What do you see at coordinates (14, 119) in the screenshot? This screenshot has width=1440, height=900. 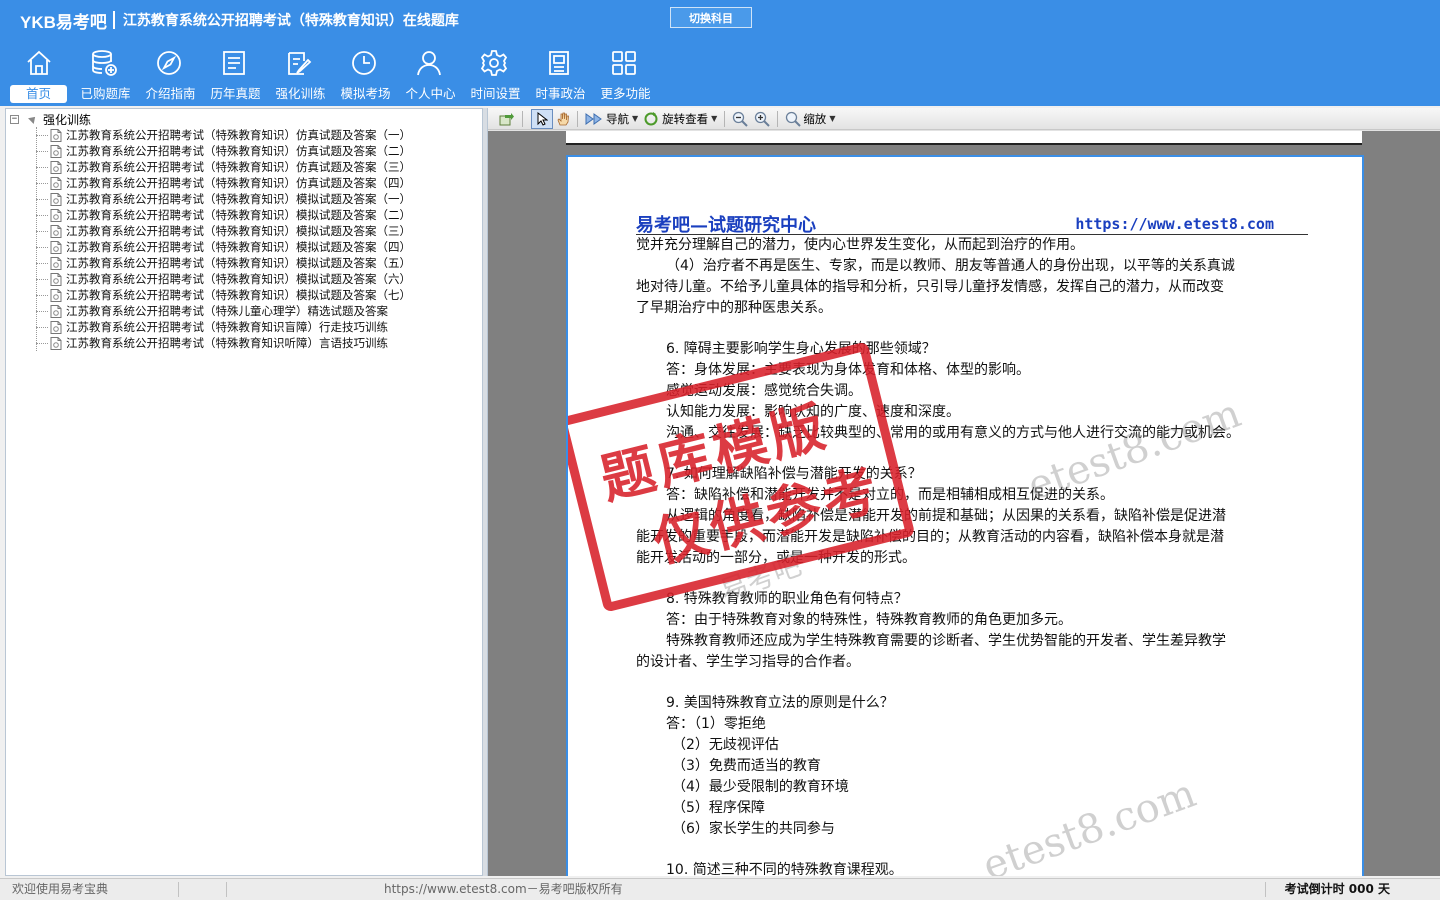 I see `collapse-icon: −` at bounding box center [14, 119].